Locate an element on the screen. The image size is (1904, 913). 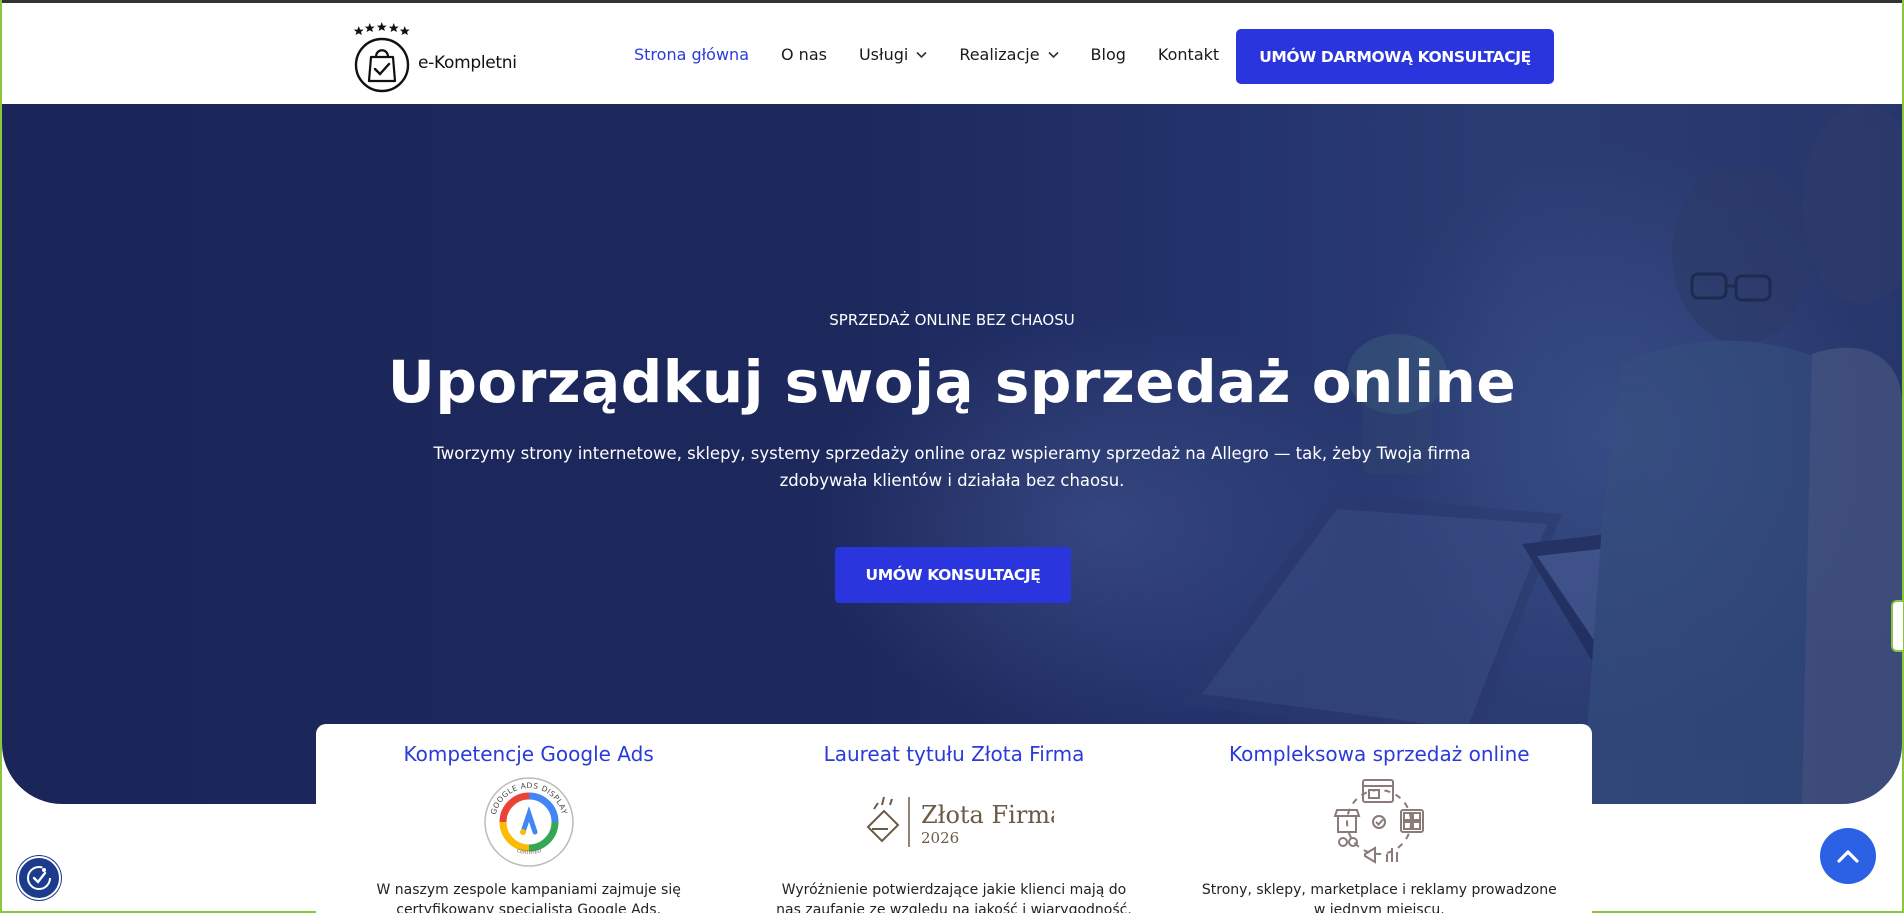
zlota-firma-logo-icon: Złota Firma 2026 is located at coordinates (953, 822).